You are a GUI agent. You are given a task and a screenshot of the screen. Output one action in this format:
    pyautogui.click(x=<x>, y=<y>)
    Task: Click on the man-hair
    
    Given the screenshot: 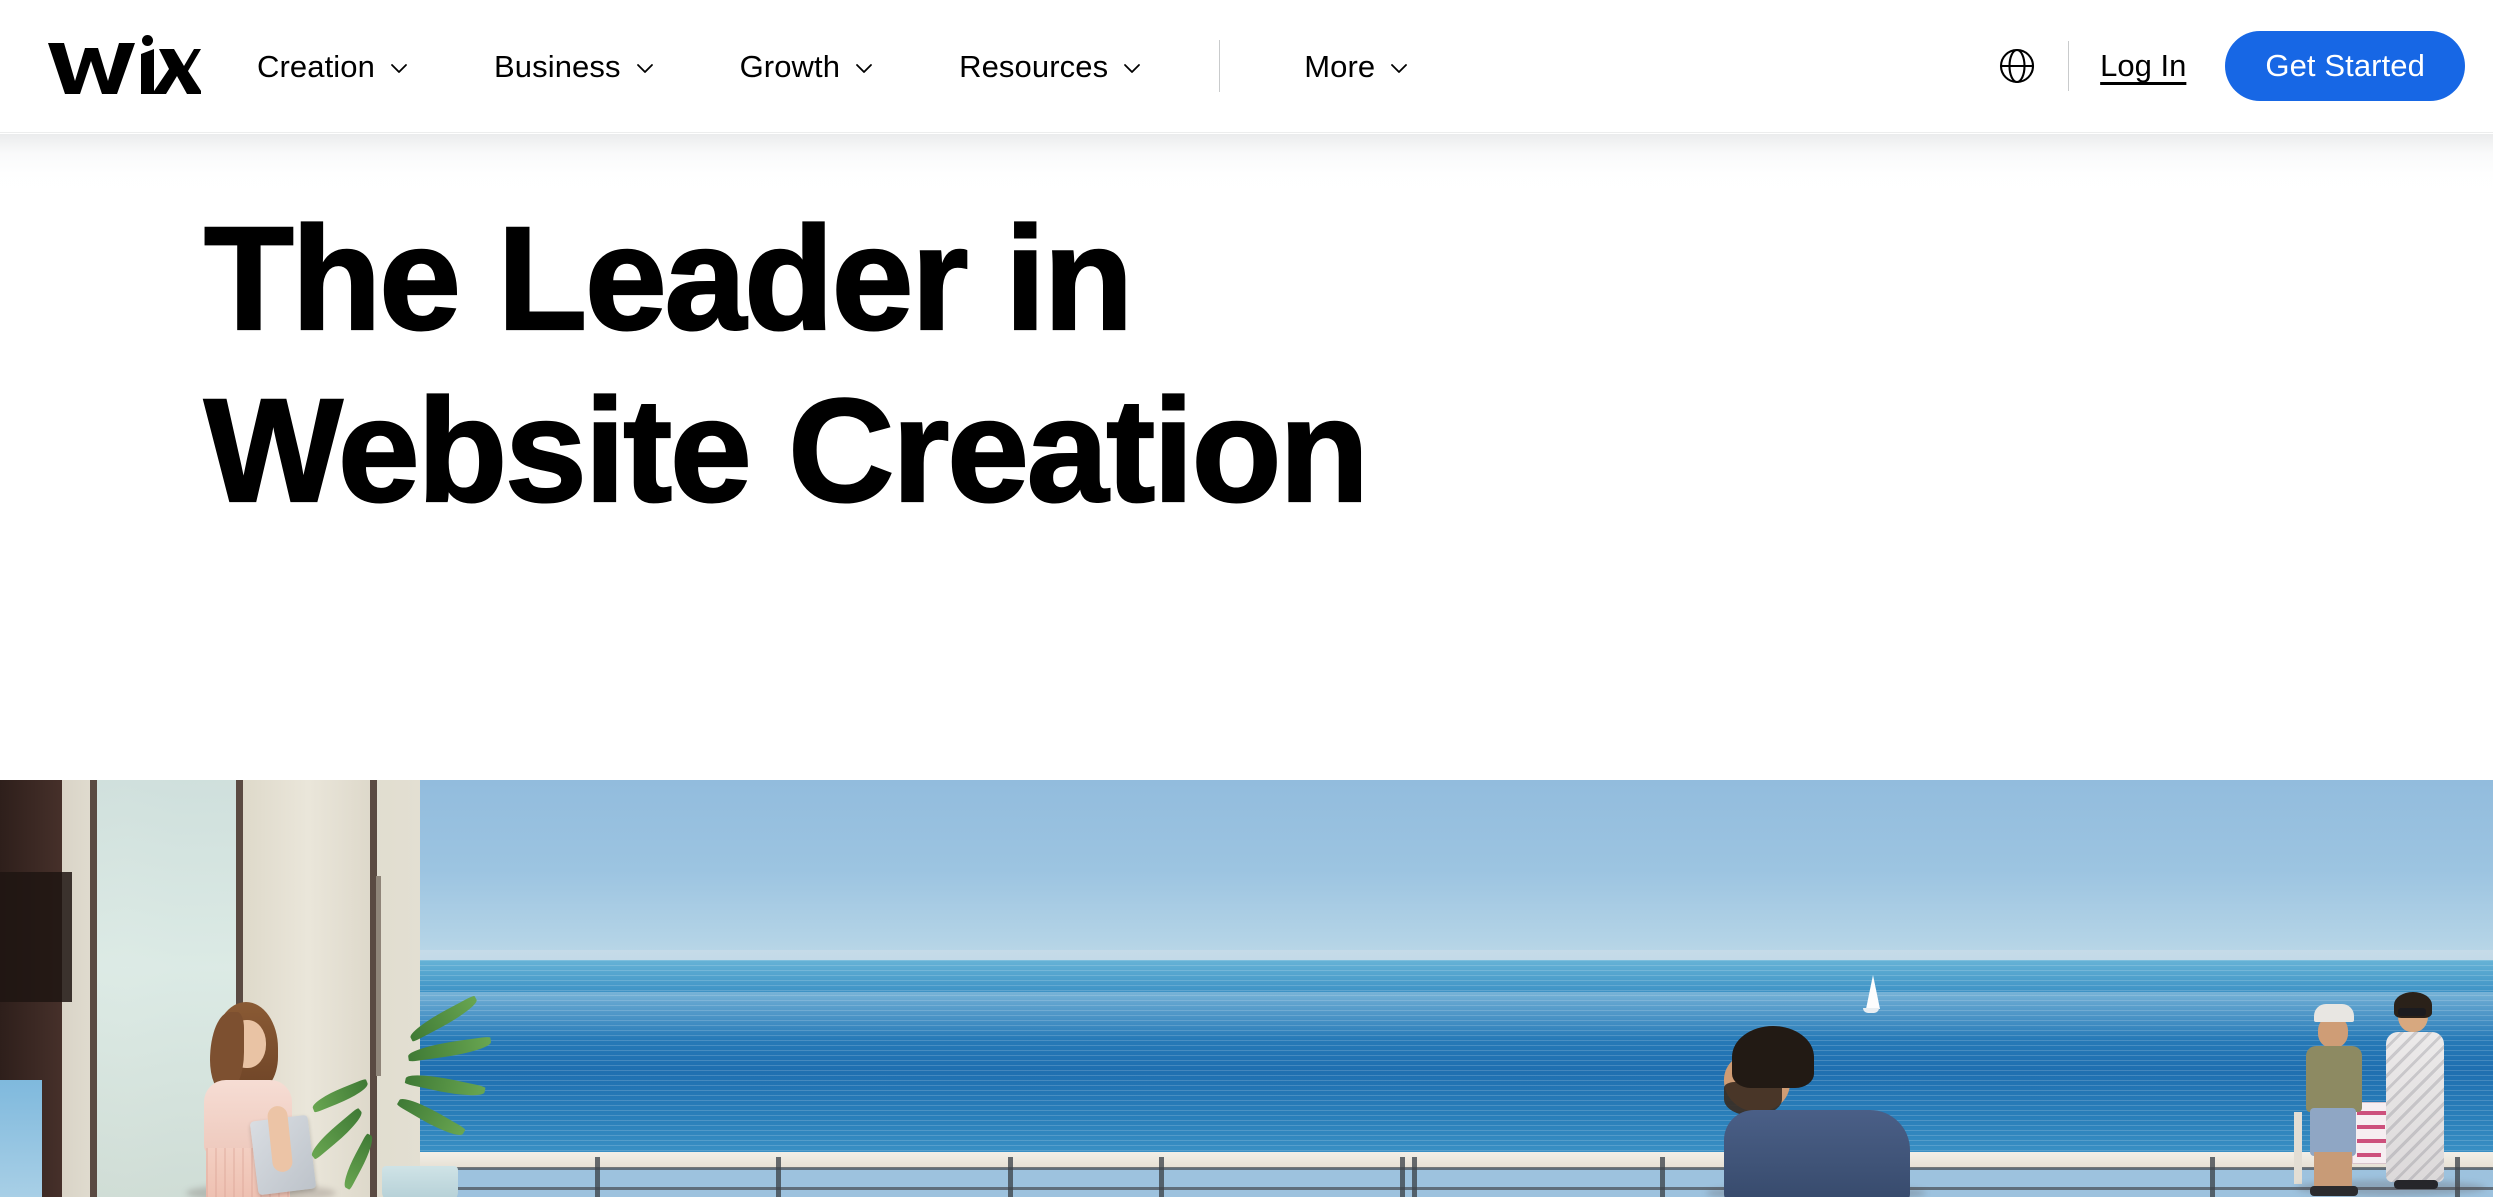 What is the action you would take?
    pyautogui.click(x=1773, y=1057)
    